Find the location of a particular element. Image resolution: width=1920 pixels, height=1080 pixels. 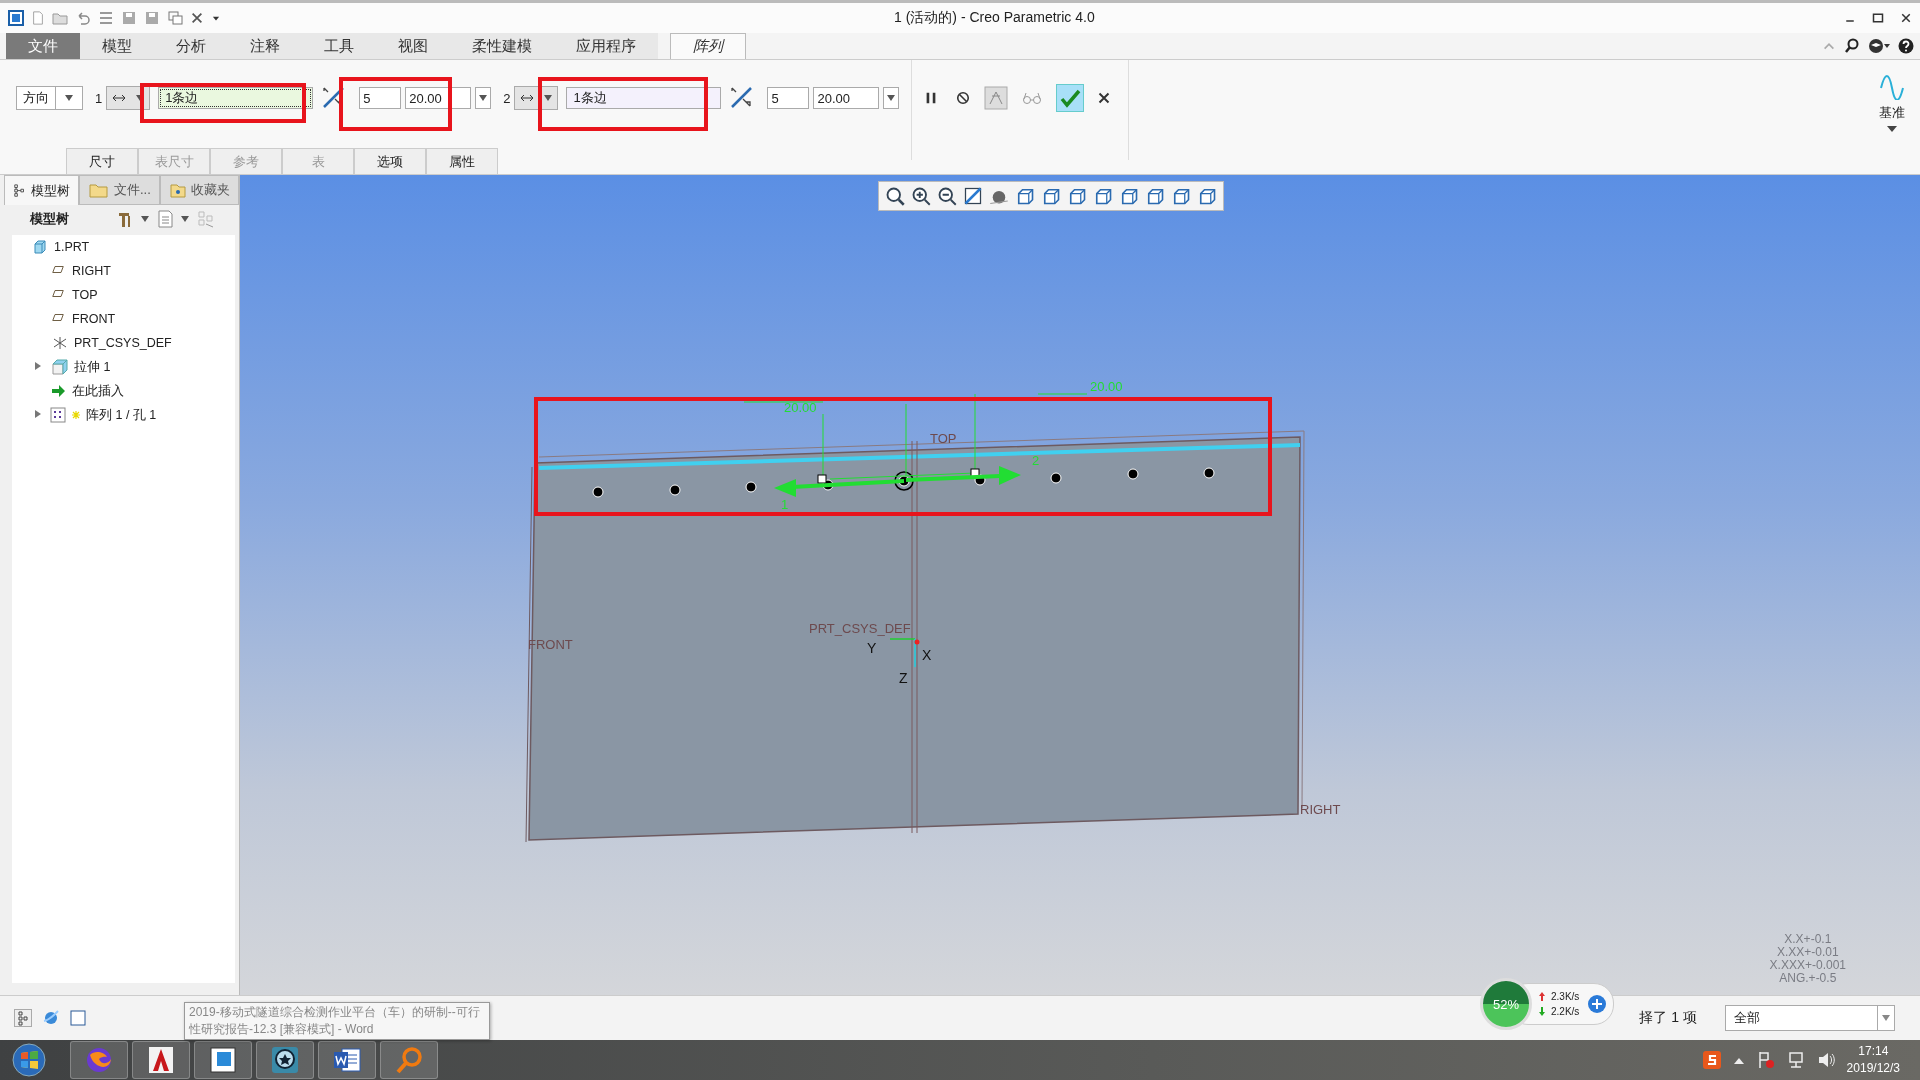

search-icon is located at coordinates (1852, 46).